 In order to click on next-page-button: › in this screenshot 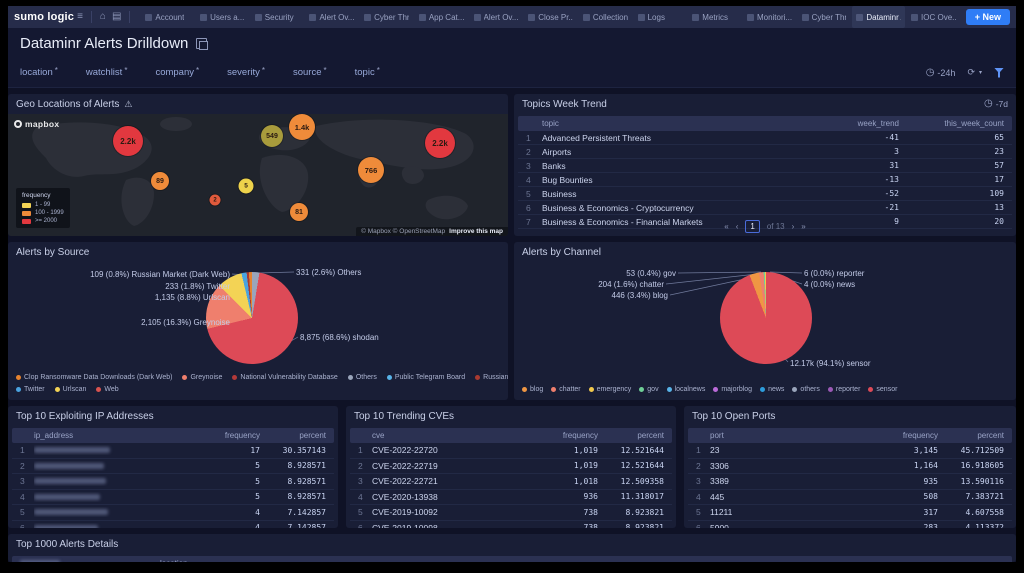, I will do `click(793, 226)`.